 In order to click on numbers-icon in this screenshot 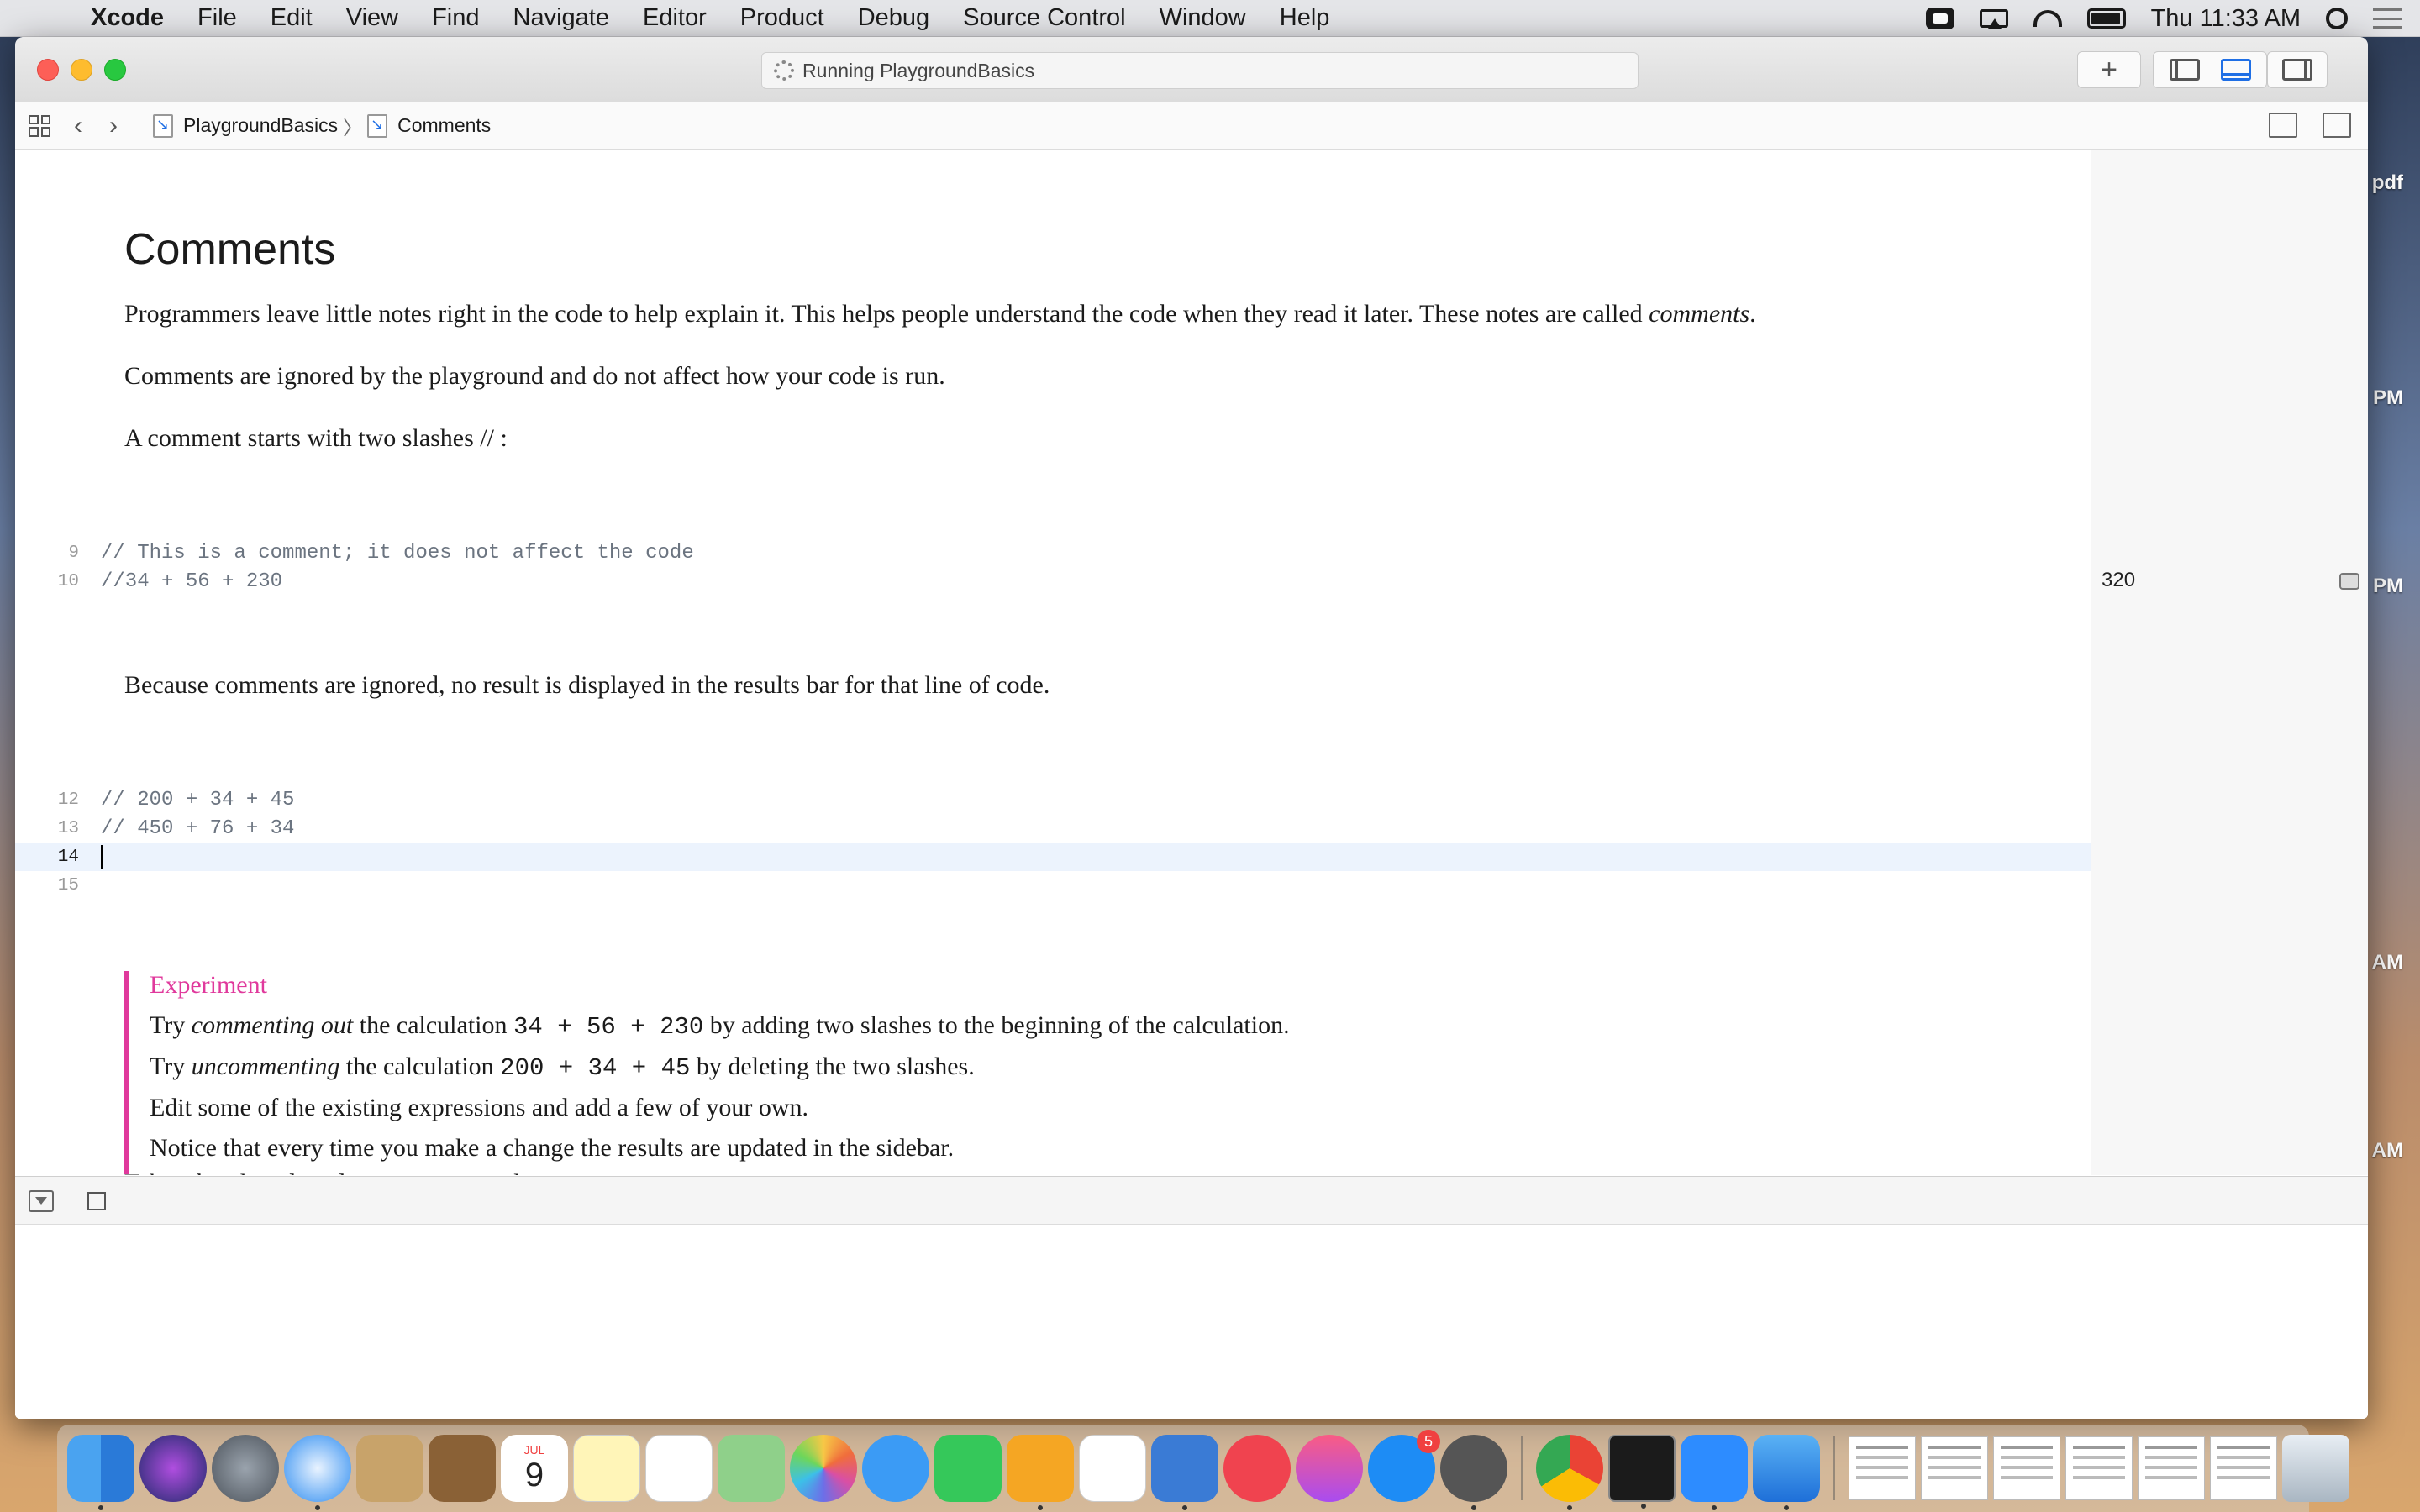, I will do `click(1112, 1468)`.